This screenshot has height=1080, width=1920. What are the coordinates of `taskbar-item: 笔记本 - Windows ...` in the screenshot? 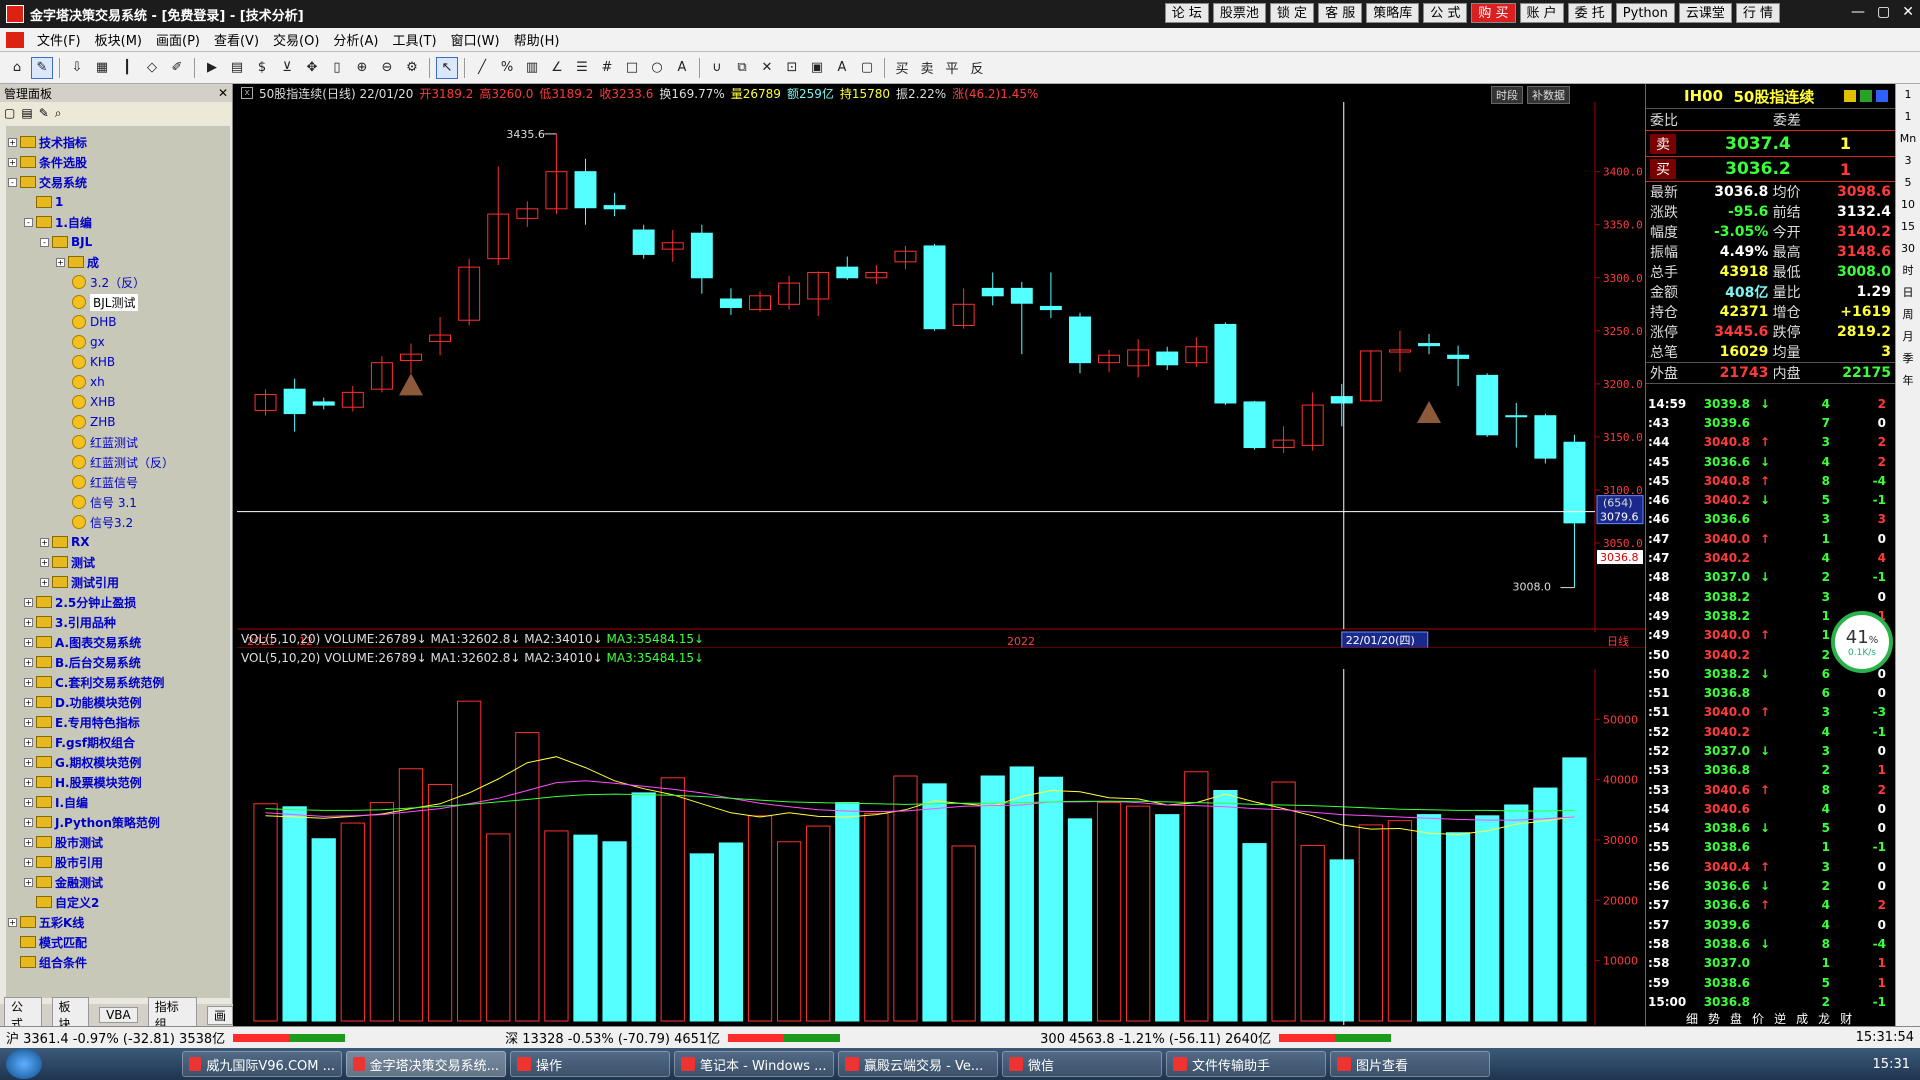 It's located at (754, 1064).